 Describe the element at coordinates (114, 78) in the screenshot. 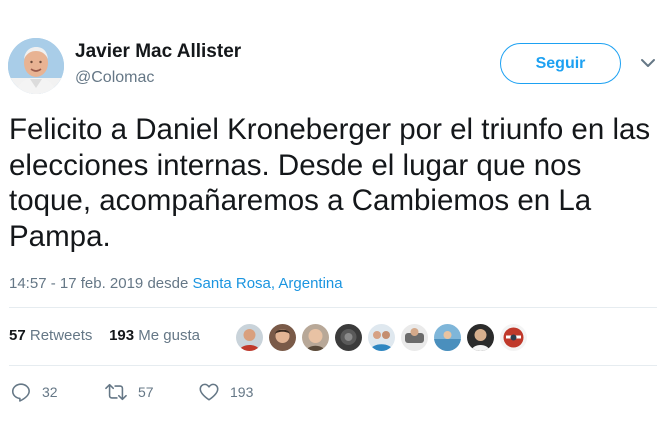

I see `author-handle: @Colomac` at that location.